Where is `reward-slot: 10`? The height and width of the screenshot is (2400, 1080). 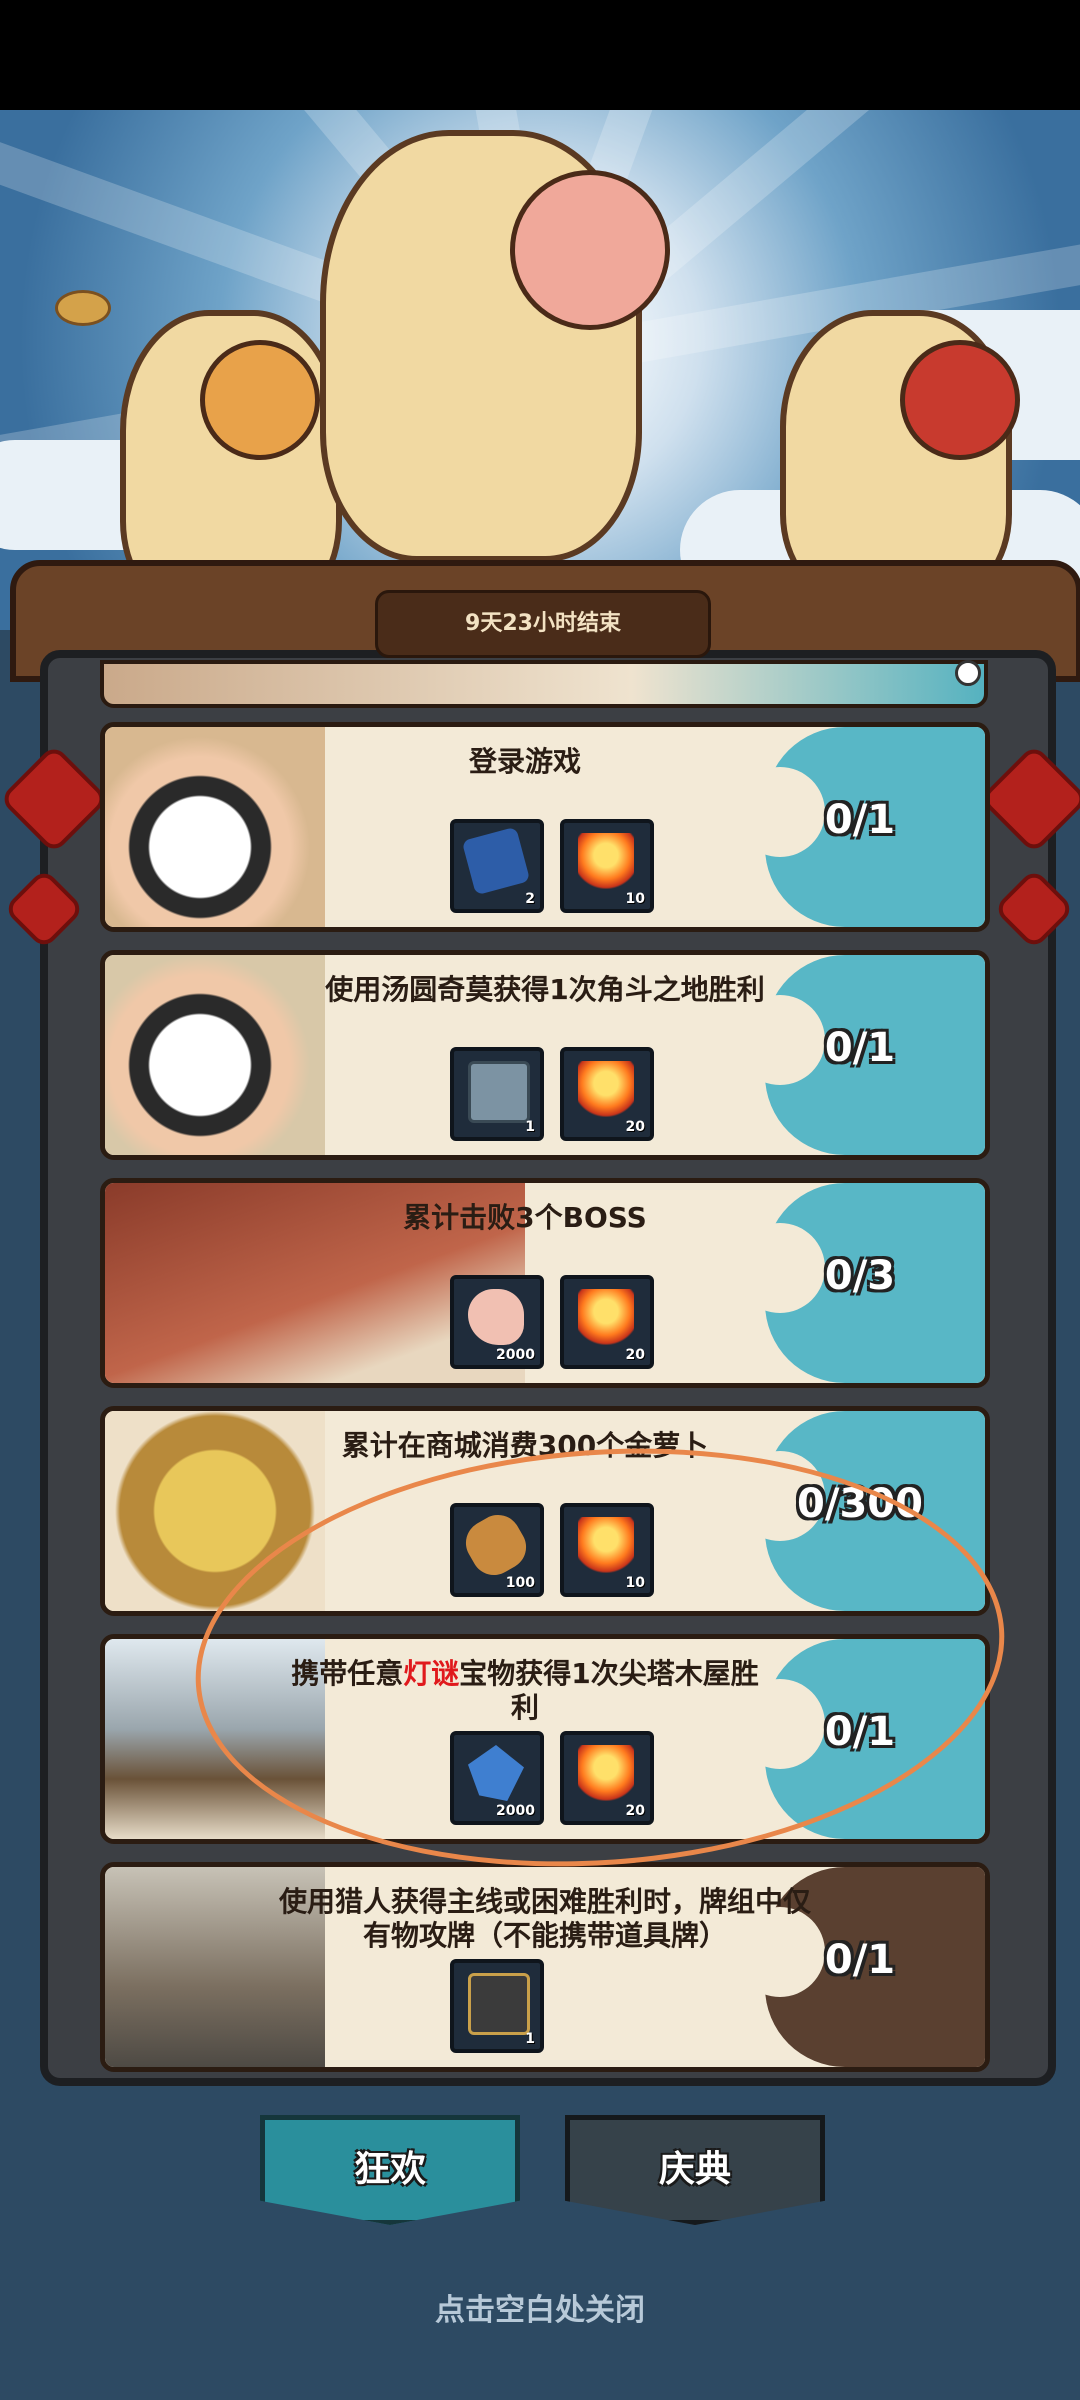
reward-slot: 10 is located at coordinates (607, 866).